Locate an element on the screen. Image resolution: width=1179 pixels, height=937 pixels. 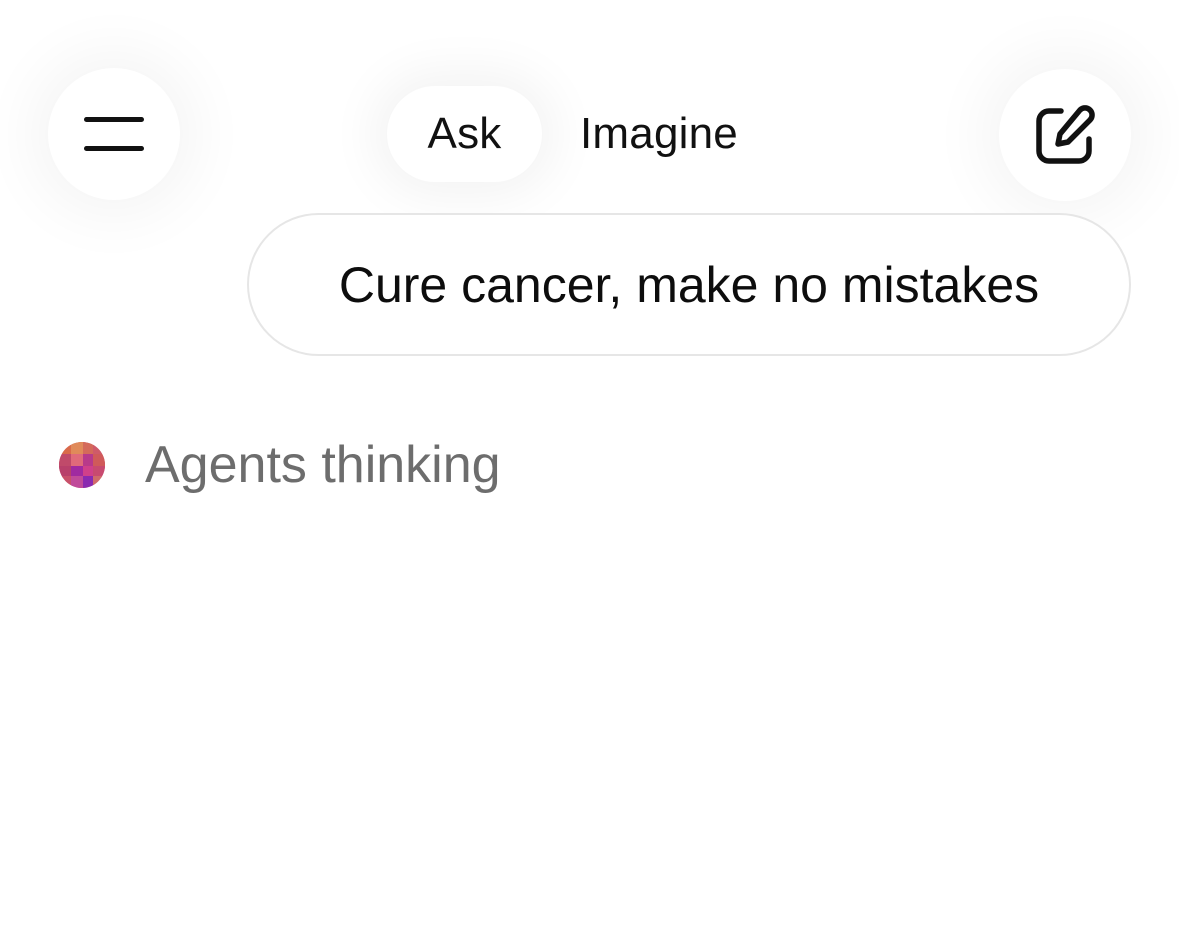
status-text: Agents thinking is located at coordinates (323, 465).